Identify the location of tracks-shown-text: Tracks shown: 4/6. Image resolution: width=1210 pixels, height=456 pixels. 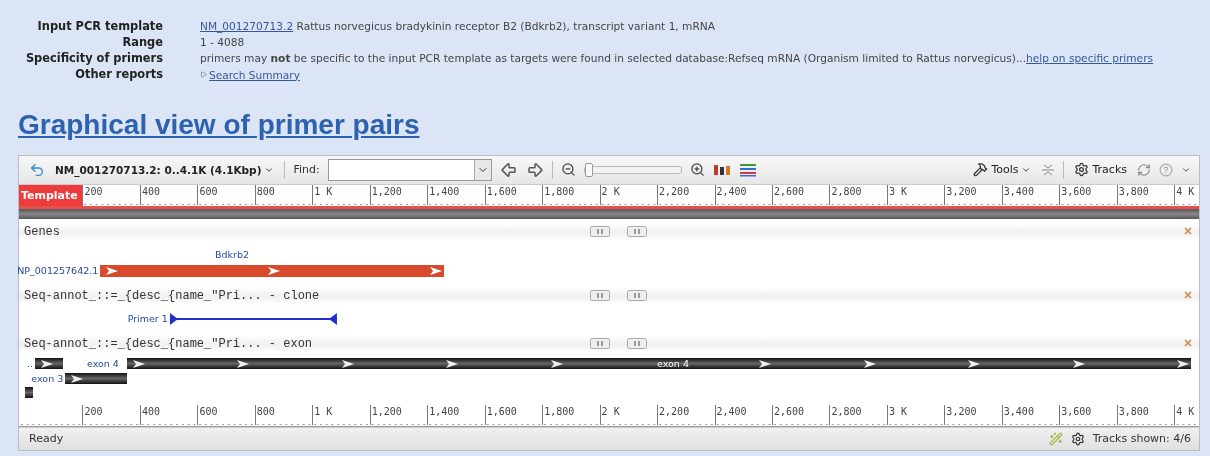
(1141, 438).